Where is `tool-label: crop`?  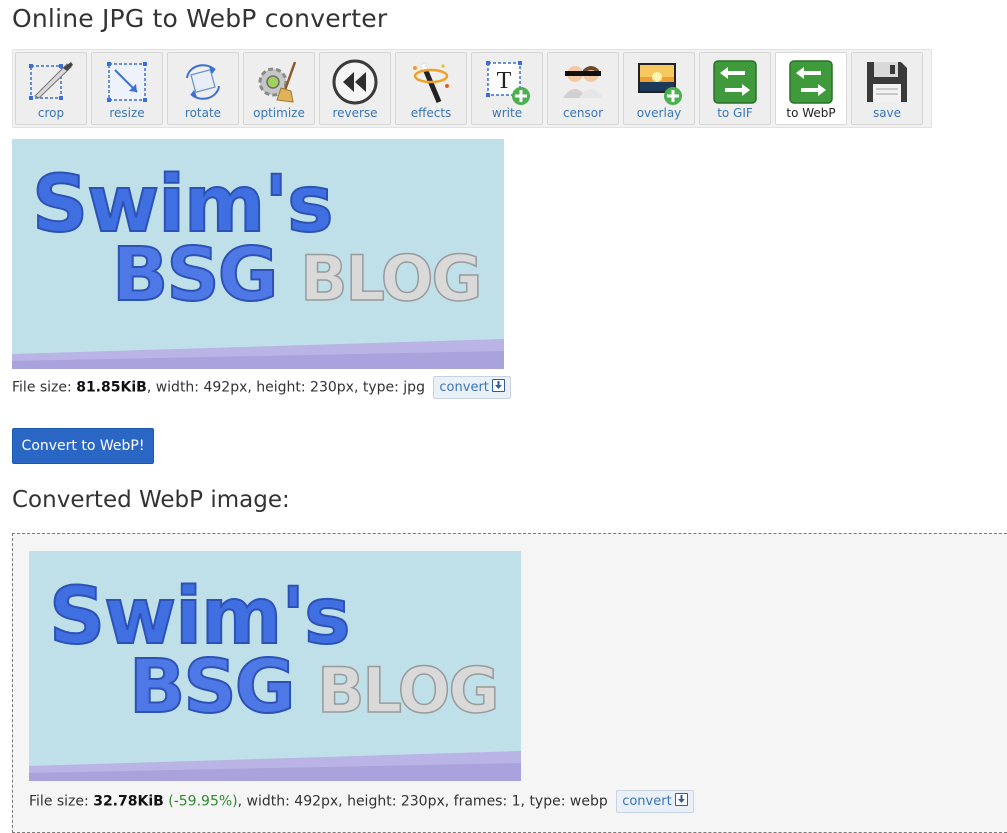 tool-label: crop is located at coordinates (51, 113).